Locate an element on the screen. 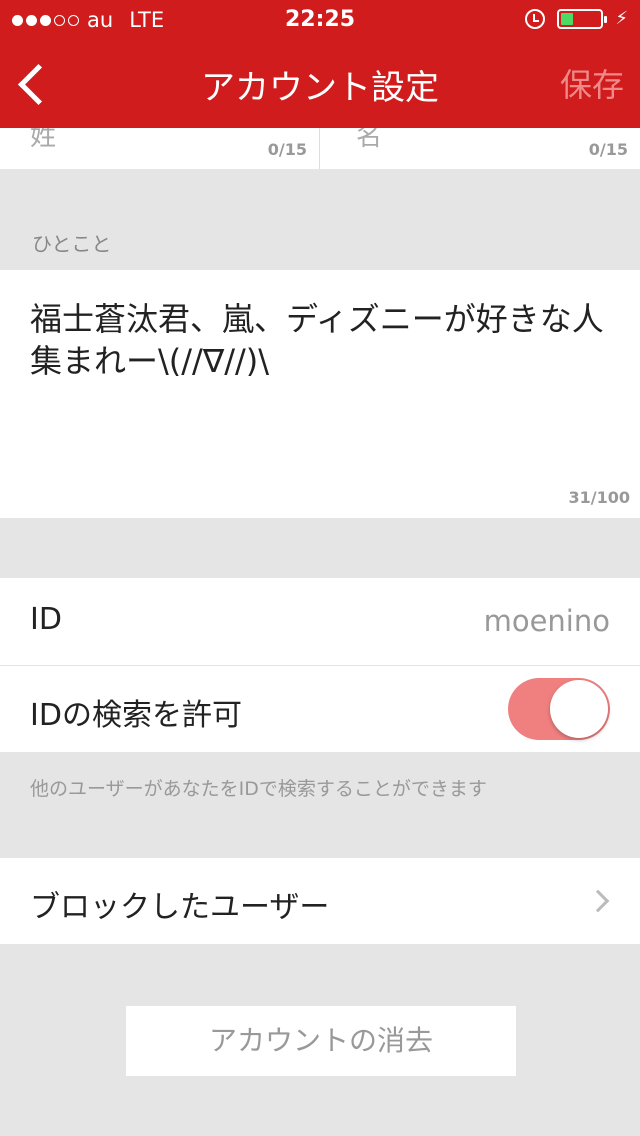  blocked-users-label: ブロックしたユーザー is located at coordinates (180, 907).